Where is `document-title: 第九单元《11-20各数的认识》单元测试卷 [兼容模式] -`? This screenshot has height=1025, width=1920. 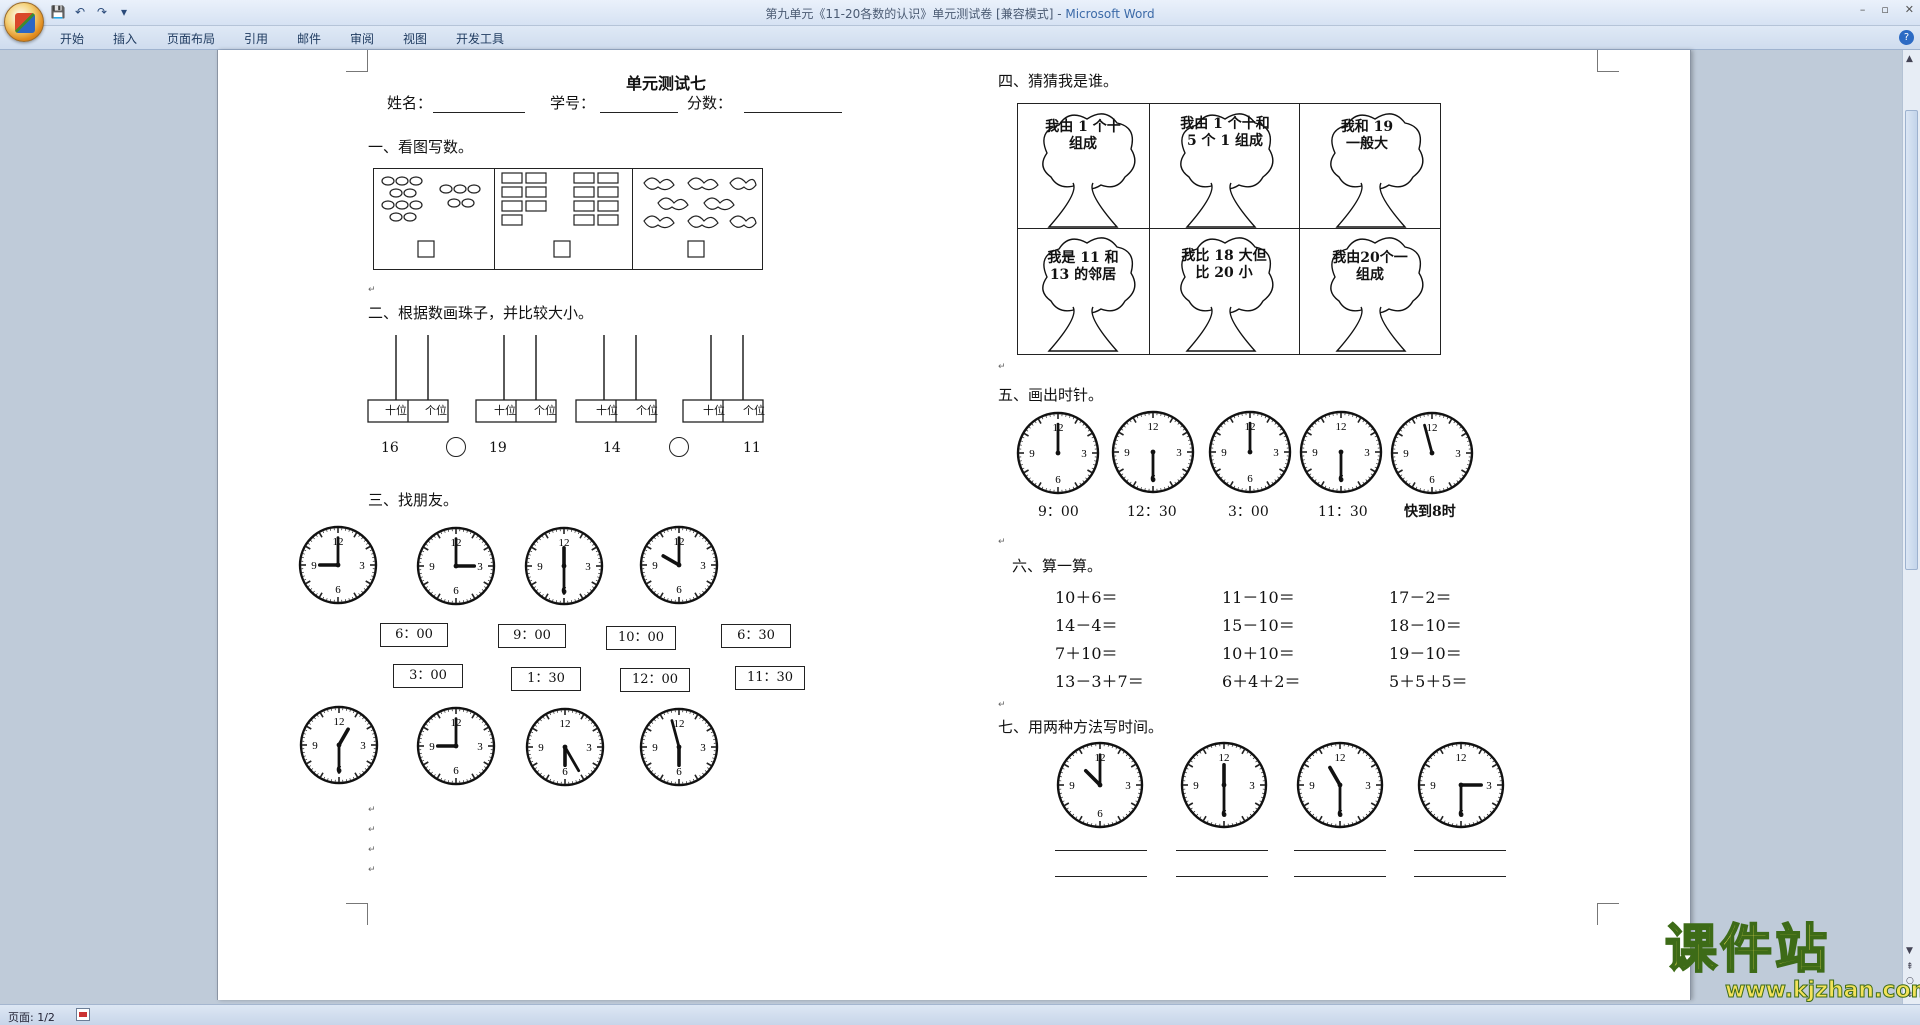 document-title: 第九单元《11-20各数的认识》单元测试卷 [兼容模式] - is located at coordinates (915, 14).